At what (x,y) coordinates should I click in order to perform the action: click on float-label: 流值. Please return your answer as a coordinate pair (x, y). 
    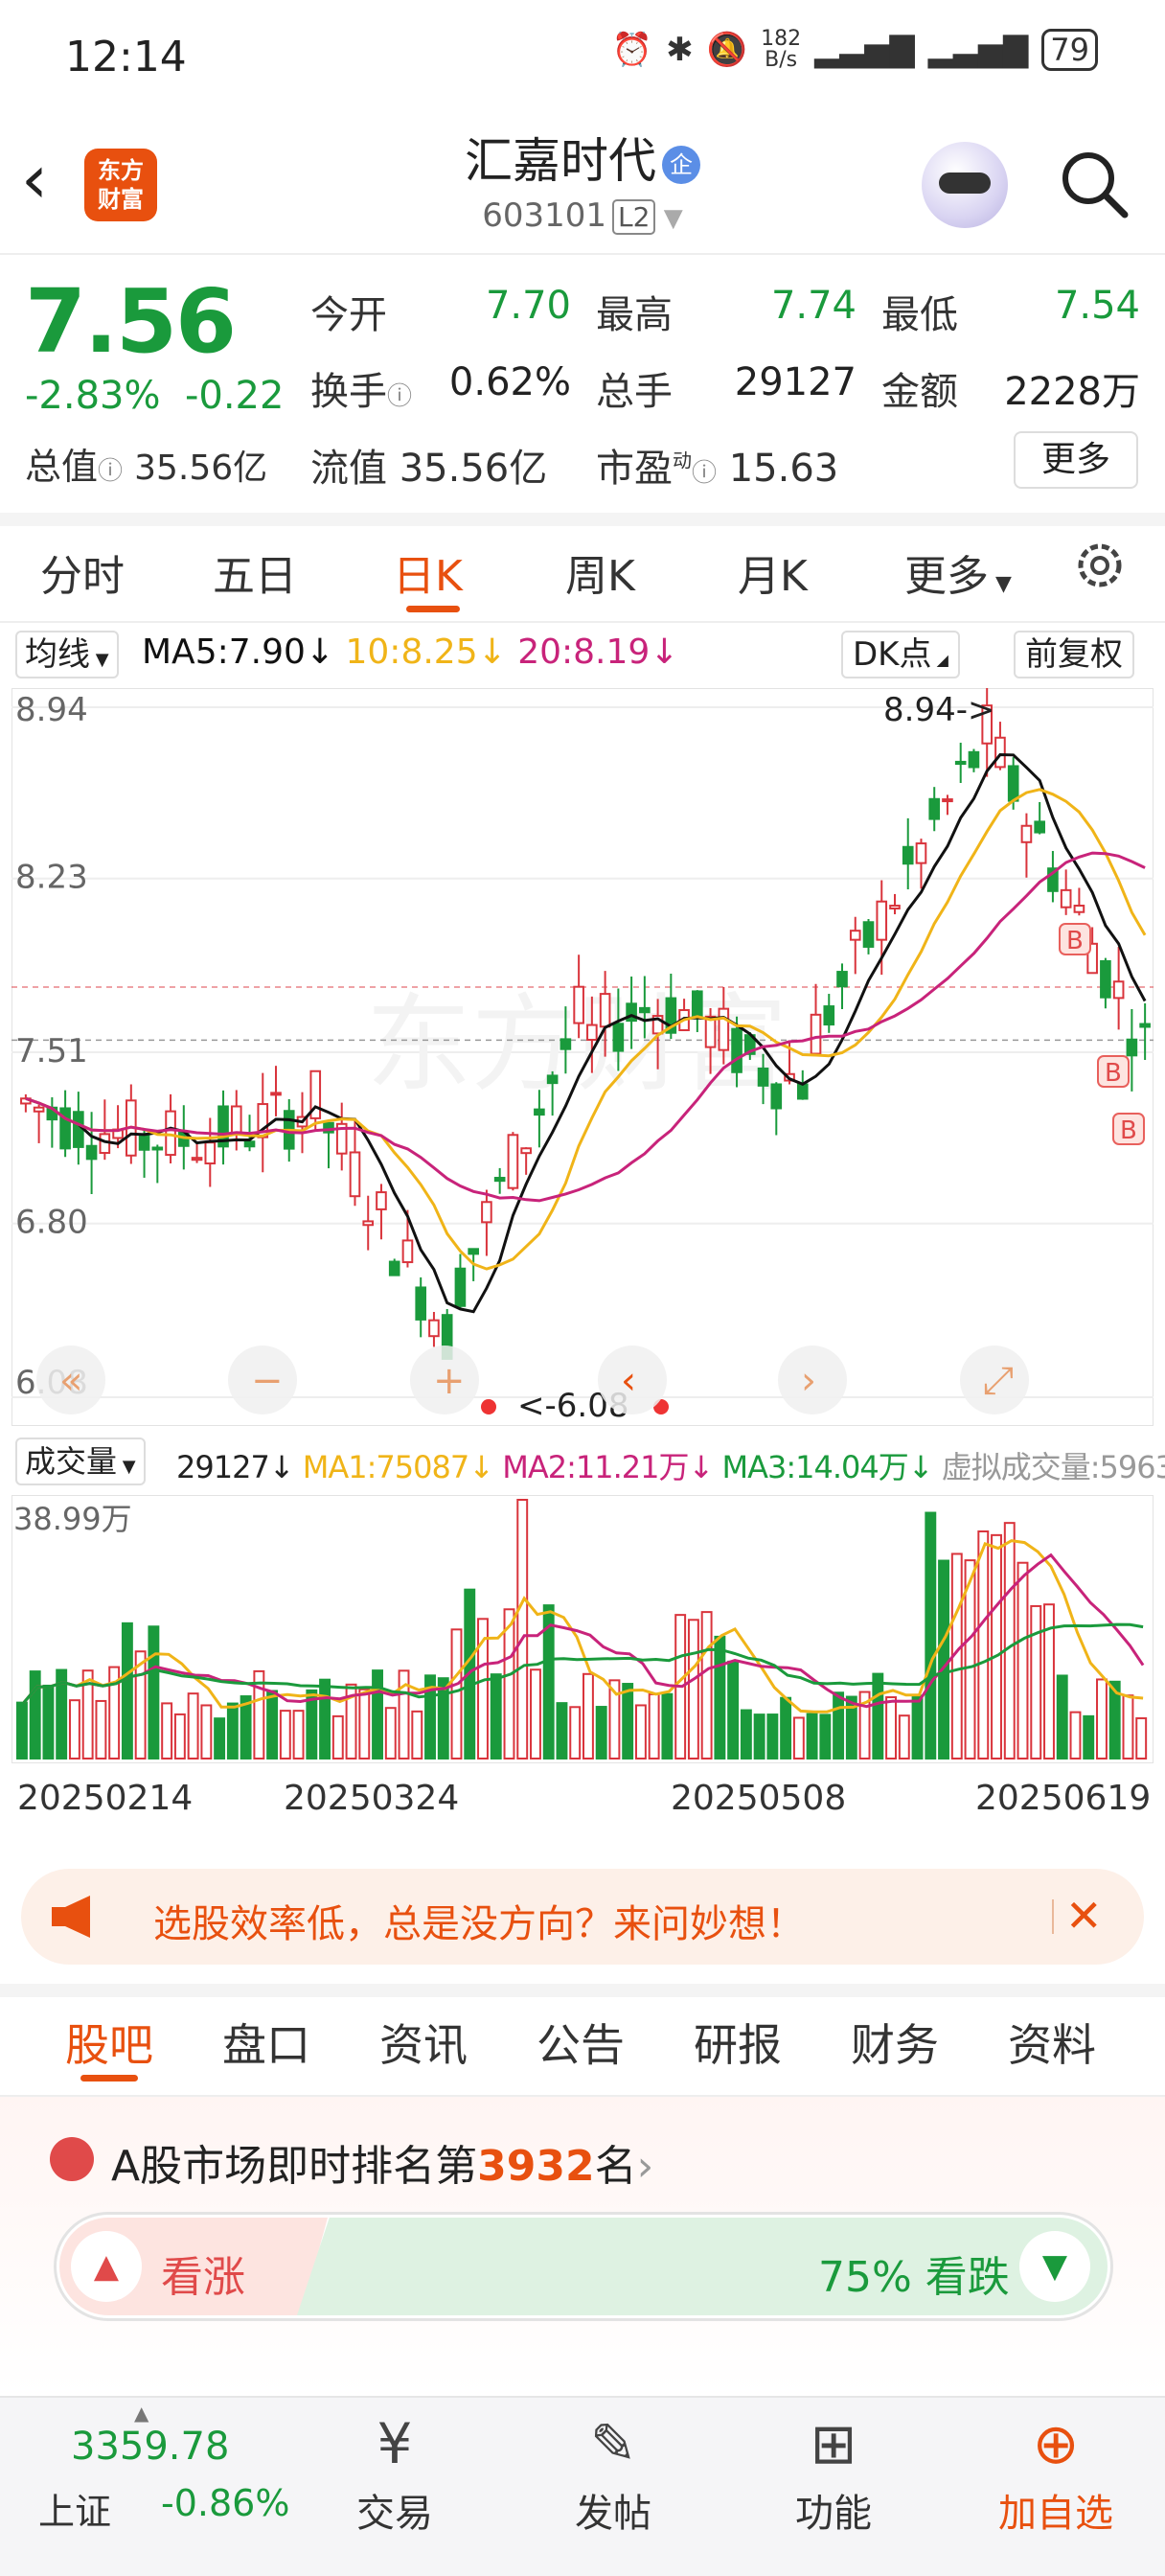
    Looking at the image, I should click on (348, 469).